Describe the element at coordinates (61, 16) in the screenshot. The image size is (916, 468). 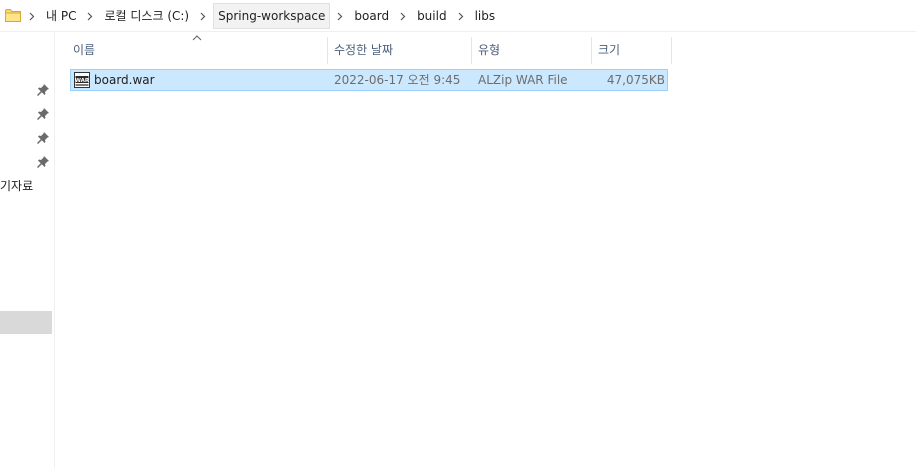
I see `breadcrumb-item-this-pc: 내 PC` at that location.